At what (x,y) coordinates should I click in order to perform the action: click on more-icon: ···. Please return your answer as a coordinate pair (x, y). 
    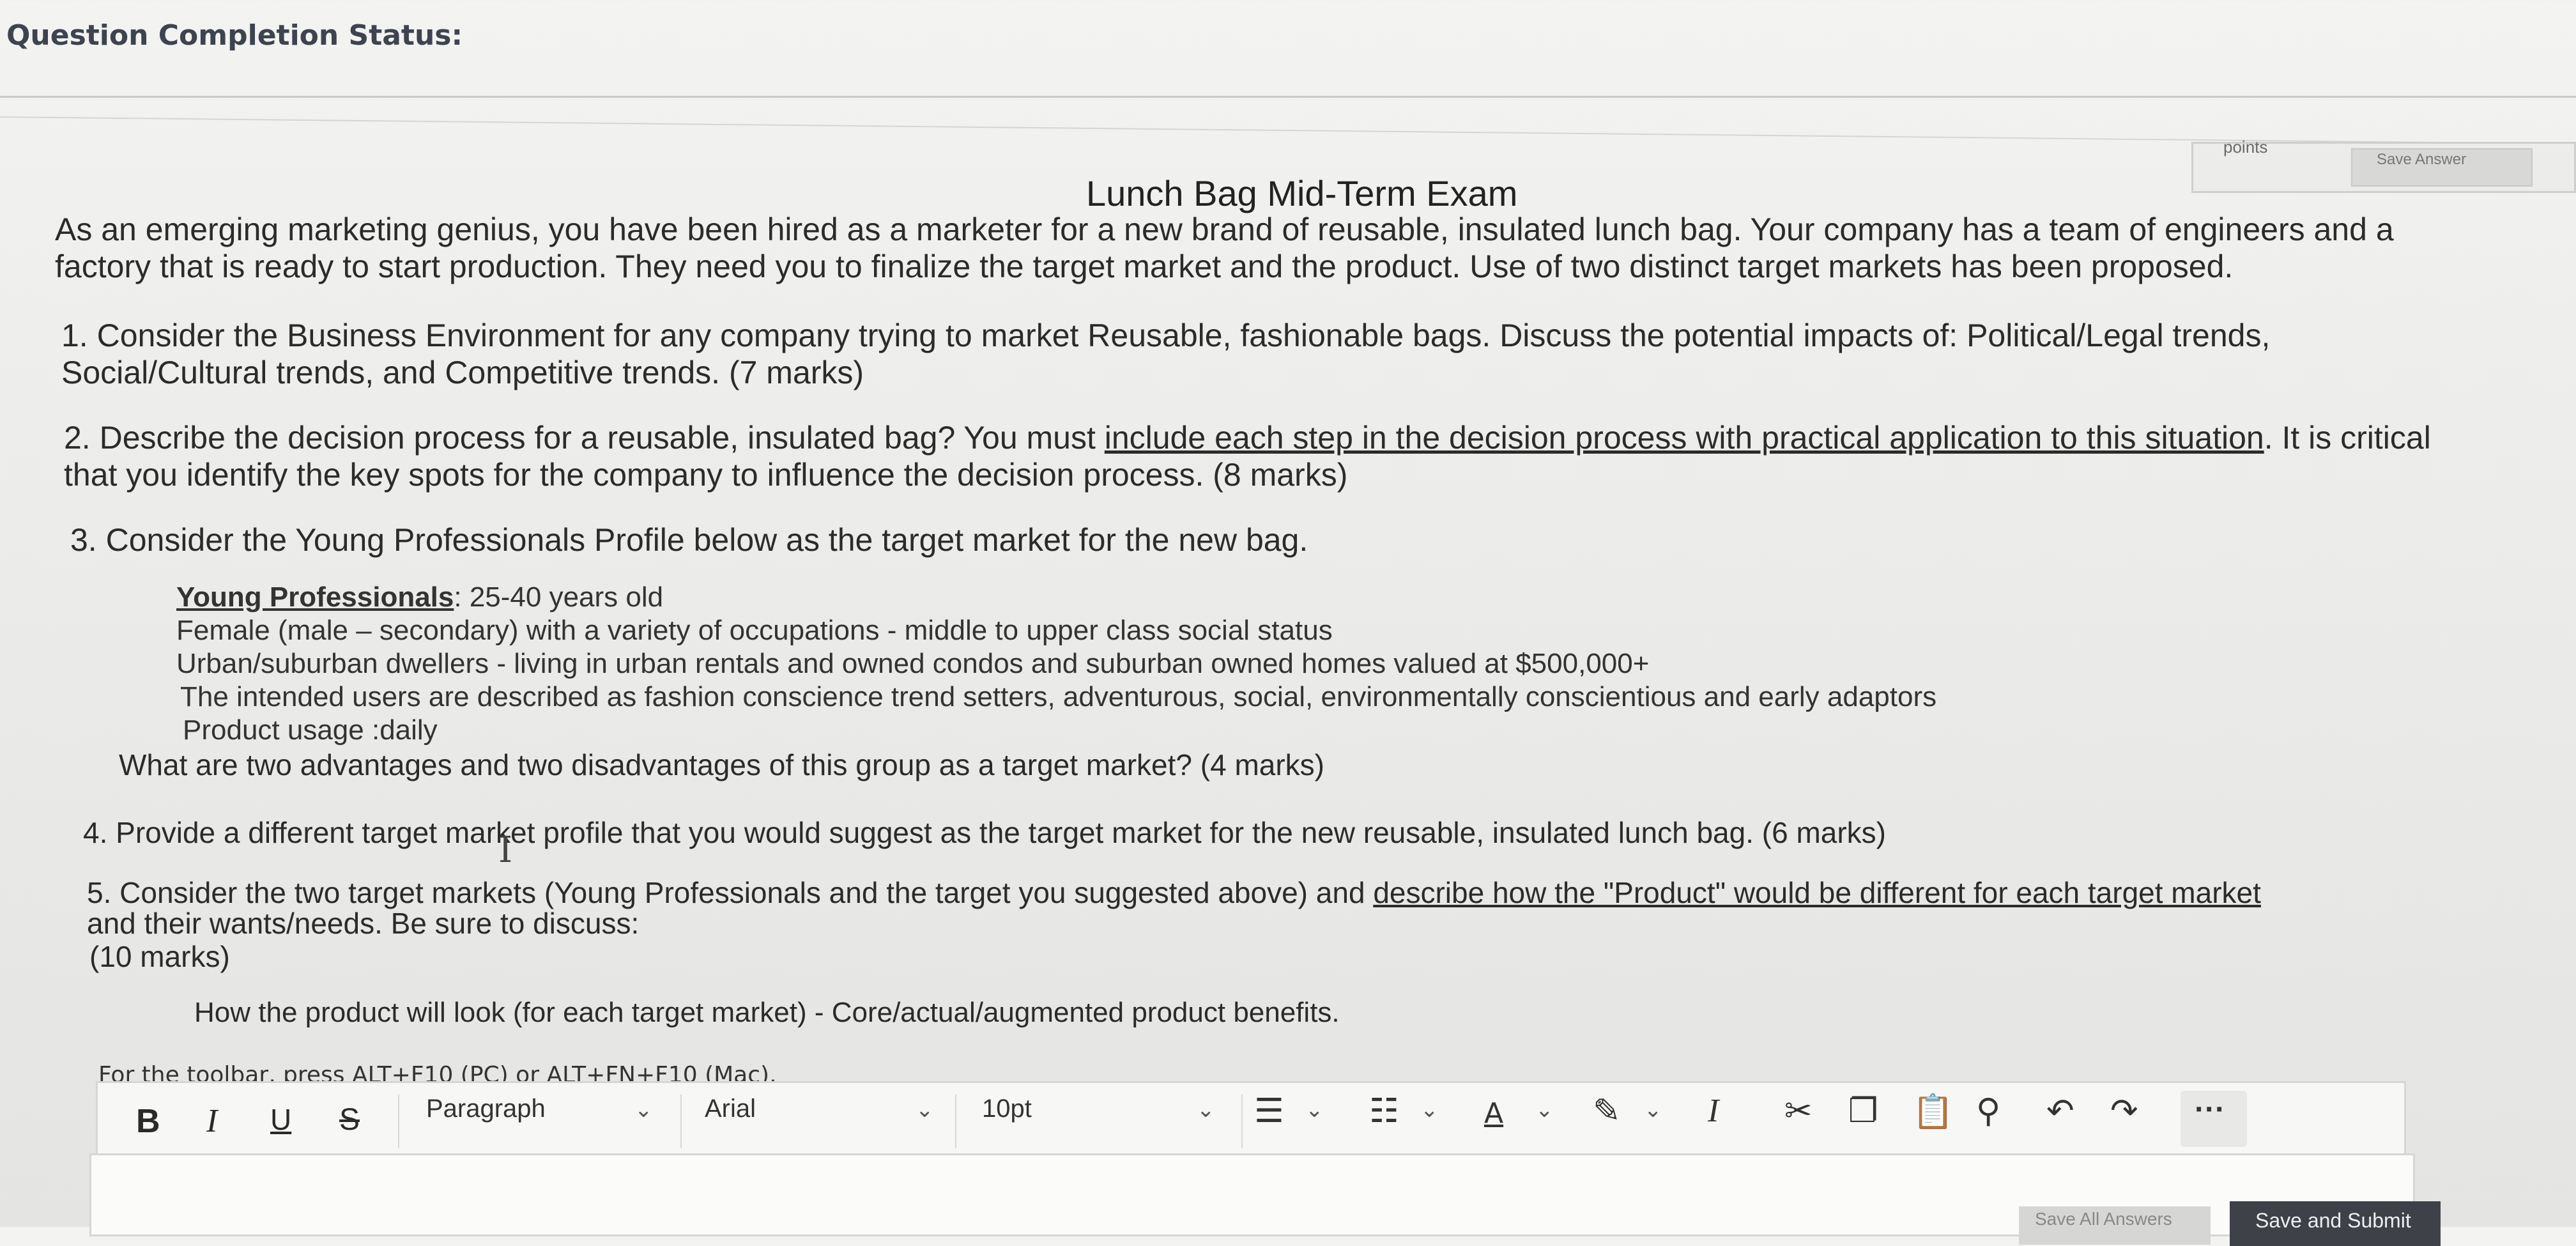
    Looking at the image, I should click on (2210, 1110).